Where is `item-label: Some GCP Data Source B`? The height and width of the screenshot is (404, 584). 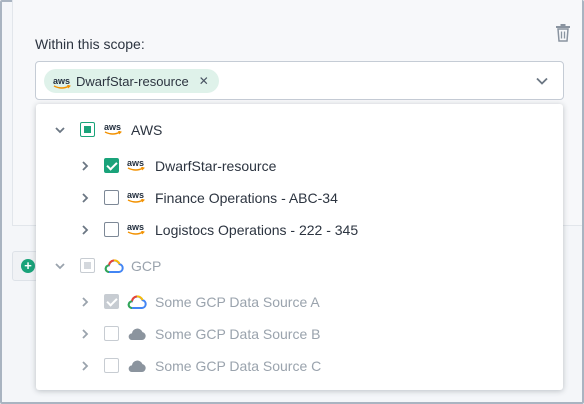 item-label: Some GCP Data Source B is located at coordinates (238, 334).